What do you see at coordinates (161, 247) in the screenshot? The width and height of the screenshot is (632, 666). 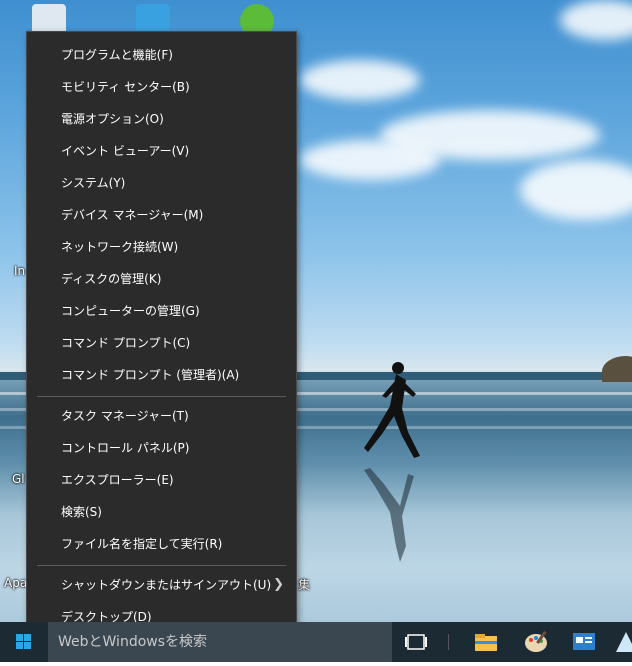 I see `menu-item-network-connections: ネットワーク接続(W)` at bounding box center [161, 247].